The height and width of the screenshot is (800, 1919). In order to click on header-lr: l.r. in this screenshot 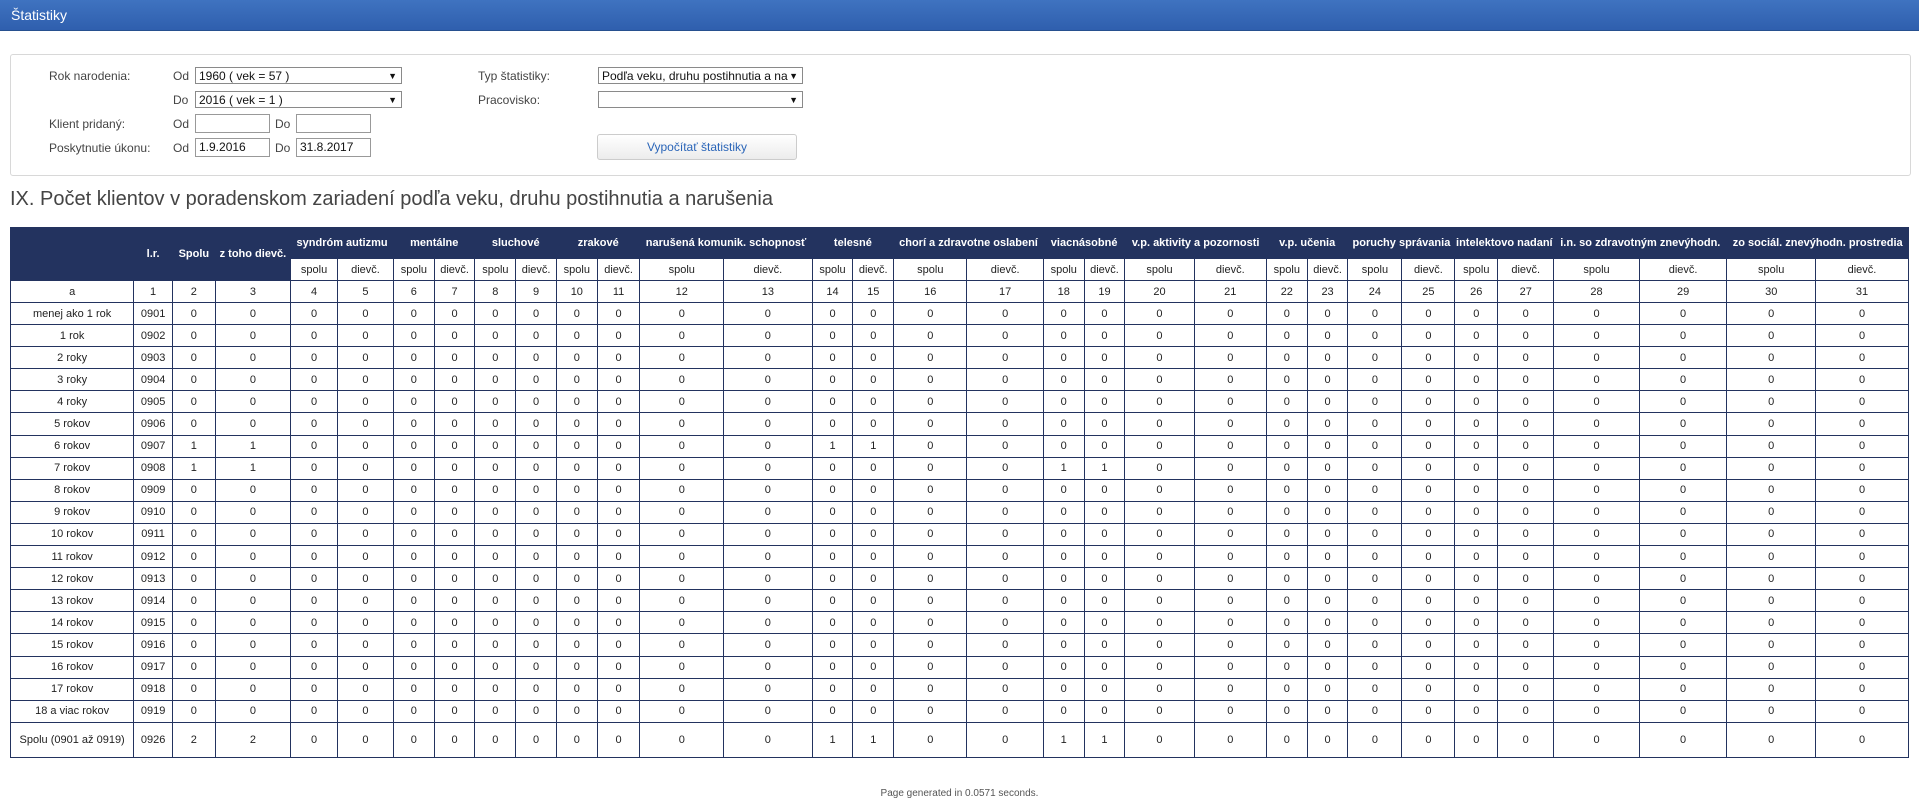, I will do `click(153, 254)`.